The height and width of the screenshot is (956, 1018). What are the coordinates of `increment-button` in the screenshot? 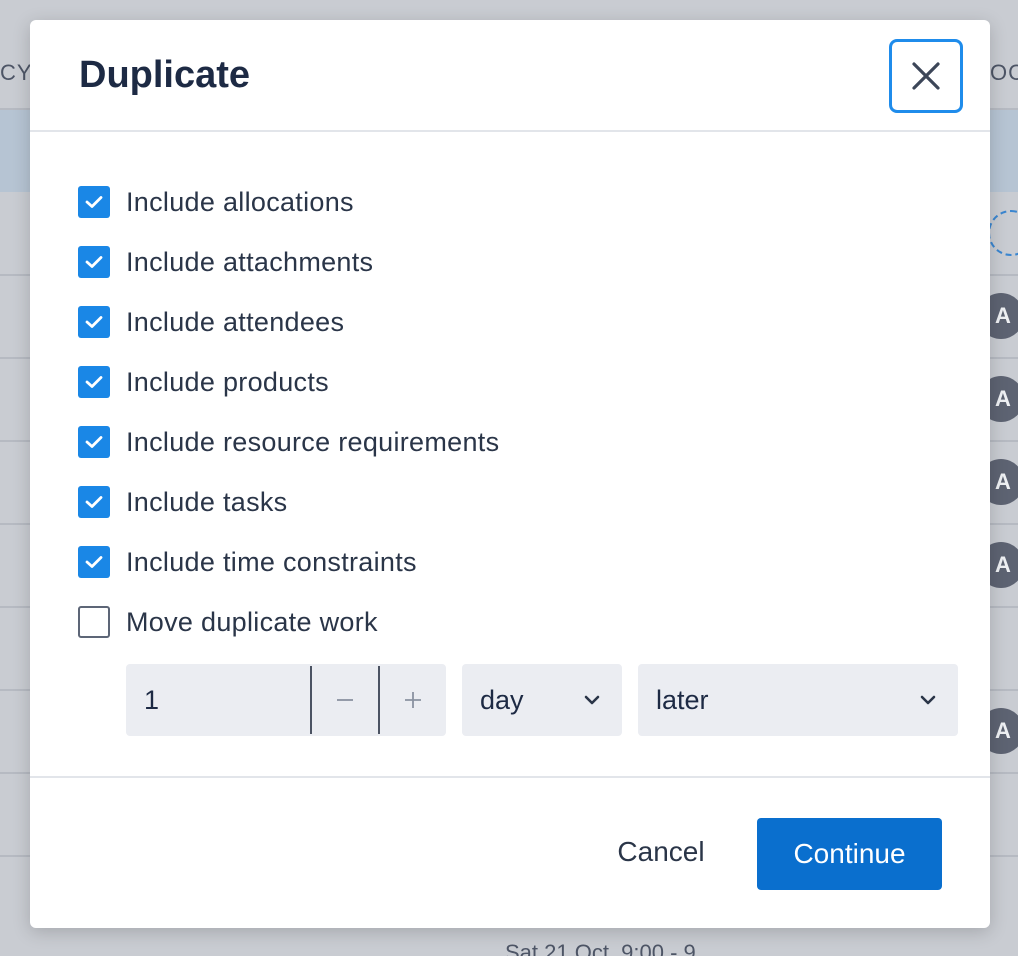 It's located at (412, 700).